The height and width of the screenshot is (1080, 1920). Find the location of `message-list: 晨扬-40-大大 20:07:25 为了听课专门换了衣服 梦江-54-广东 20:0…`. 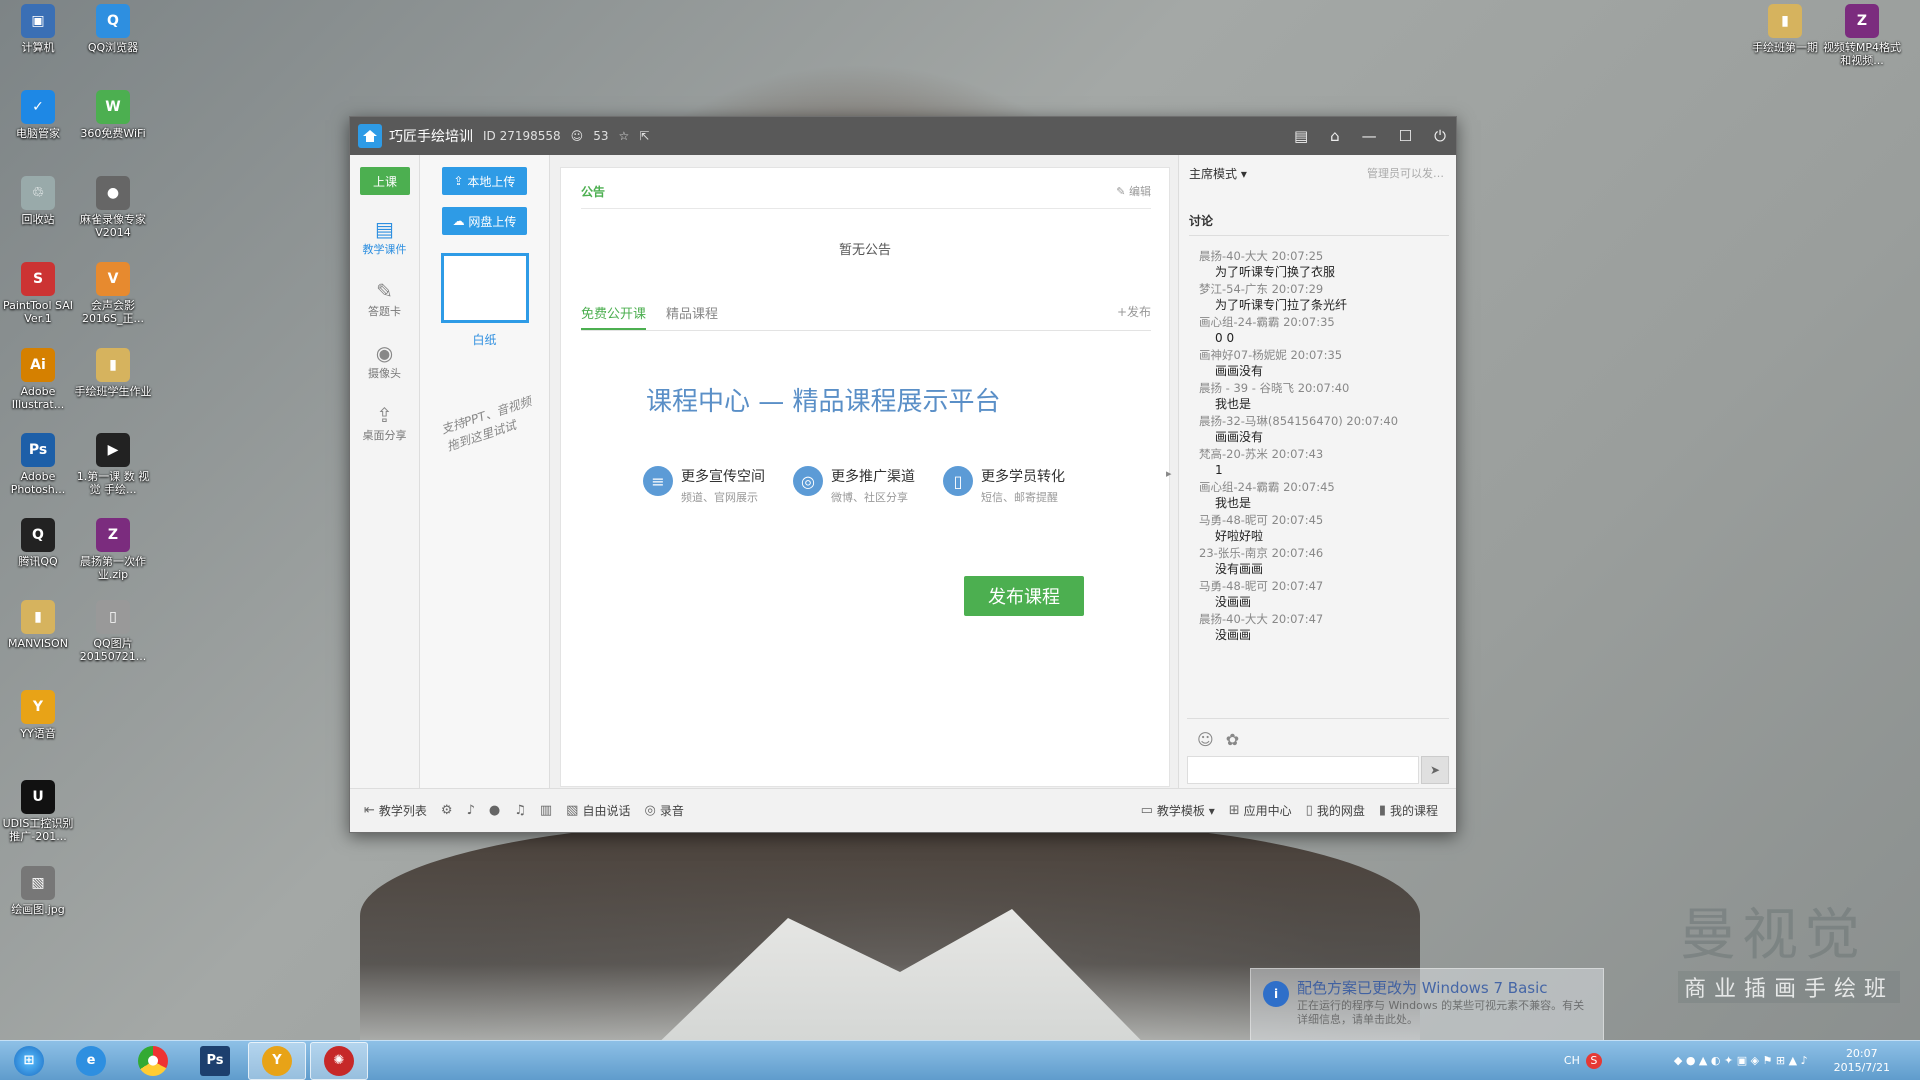

message-list: 晨扬-40-大大 20:07:25 为了听课专门换了衣服 梦江-54-广东 20:0… is located at coordinates (1327, 475).